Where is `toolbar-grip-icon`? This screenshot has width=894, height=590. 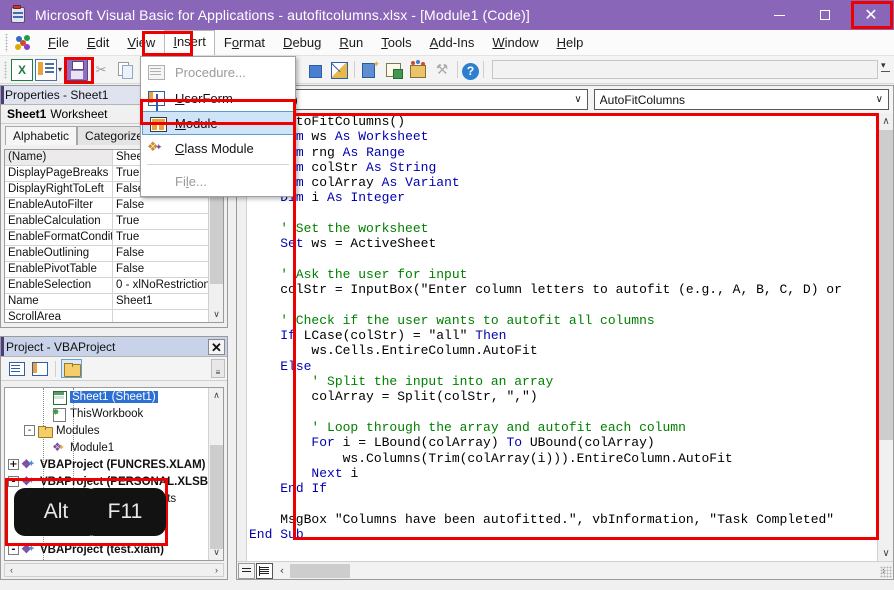 toolbar-grip-icon is located at coordinates (6, 69).